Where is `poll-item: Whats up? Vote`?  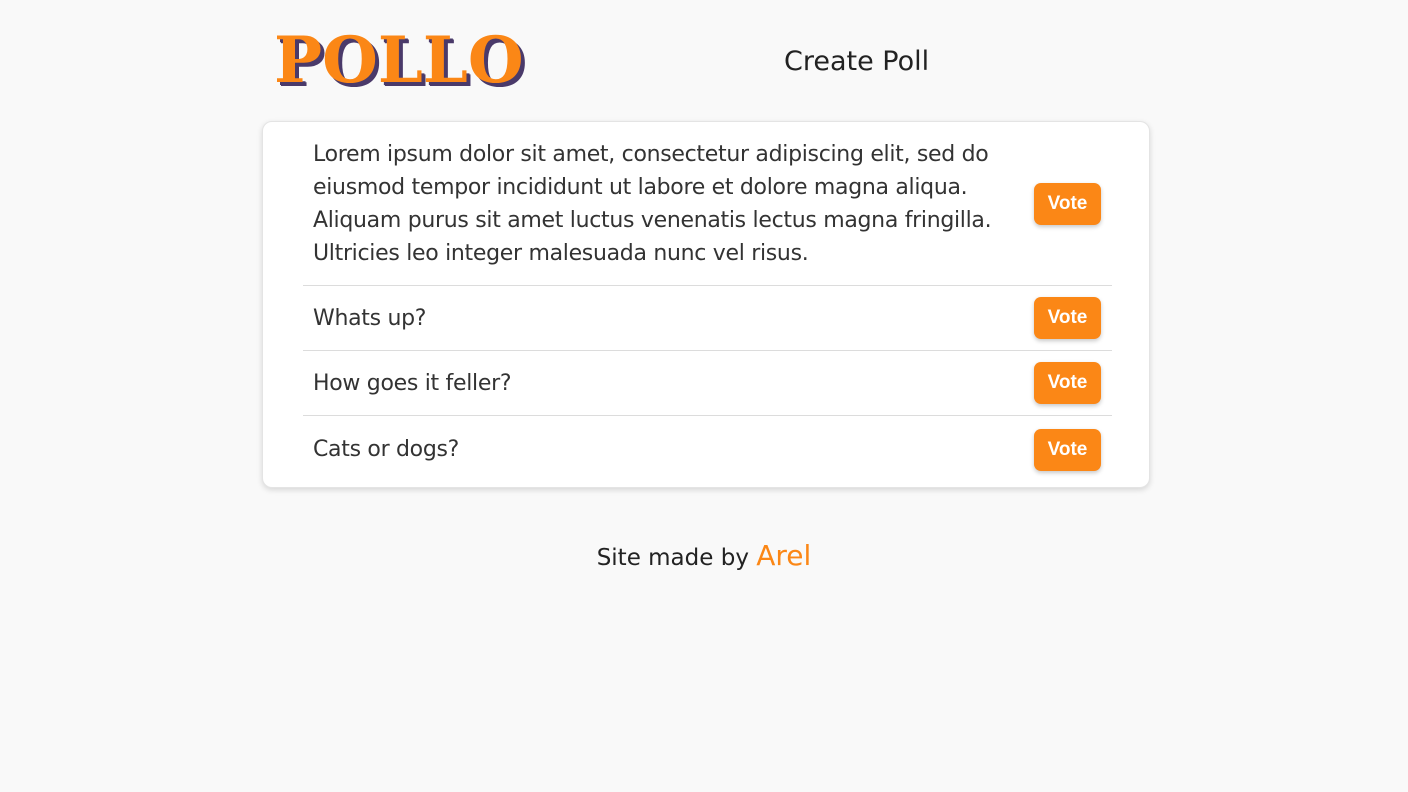 poll-item: Whats up? Vote is located at coordinates (707, 318).